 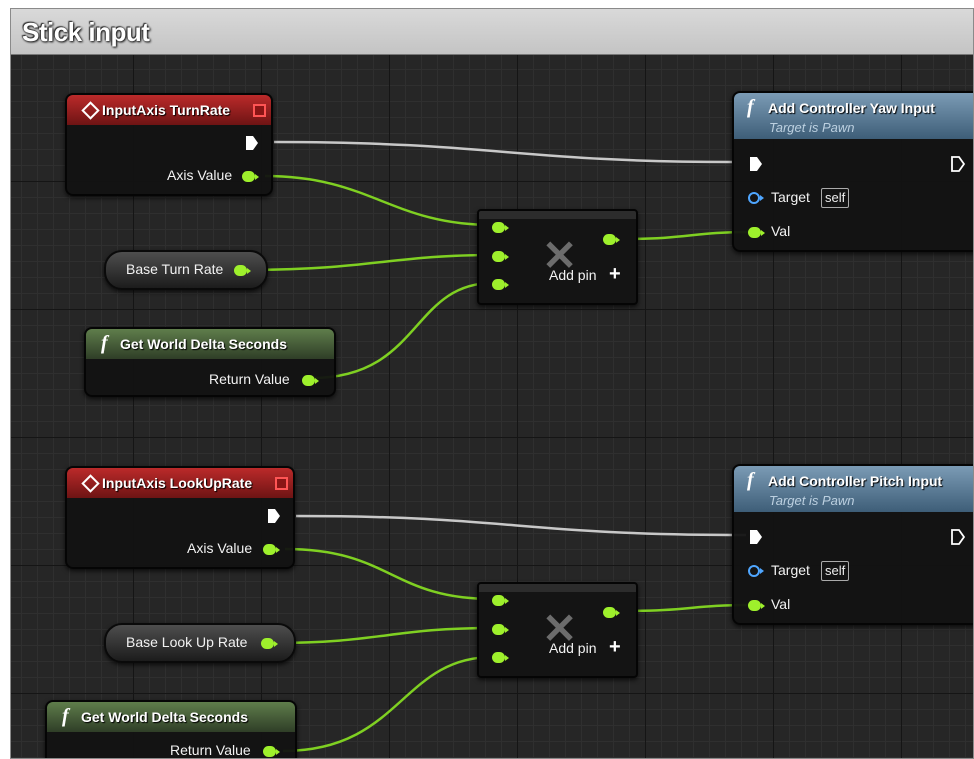 What do you see at coordinates (166, 110) in the screenshot?
I see `node-title: InputAxis TurnRate` at bounding box center [166, 110].